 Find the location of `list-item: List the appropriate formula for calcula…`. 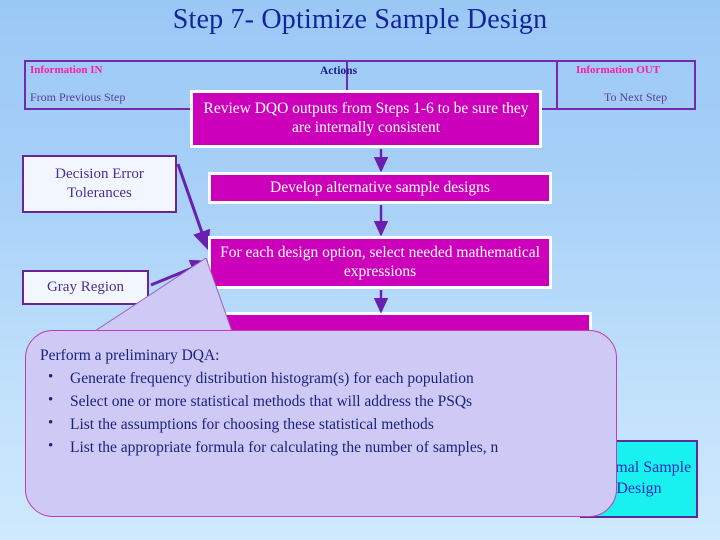

list-item: List the appropriate formula for calcula… is located at coordinates (322, 447).